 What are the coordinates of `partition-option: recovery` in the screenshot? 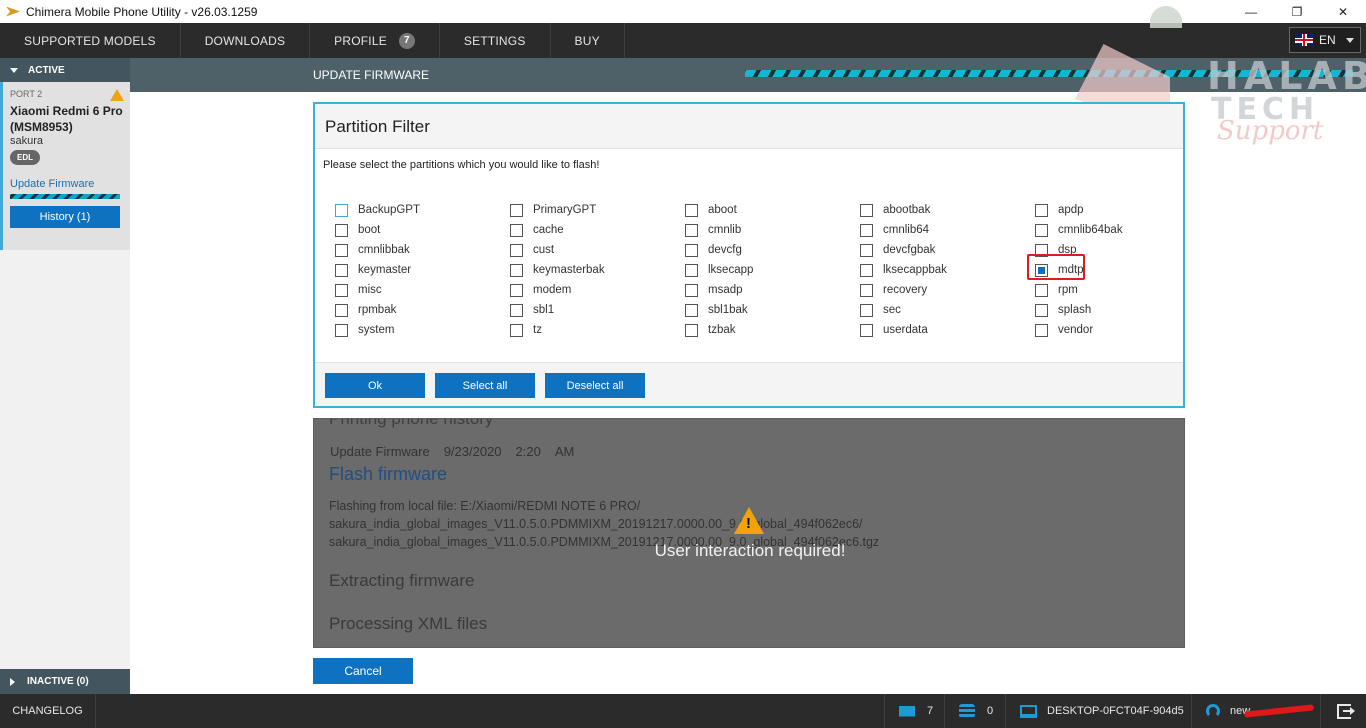 It's located at (947, 290).